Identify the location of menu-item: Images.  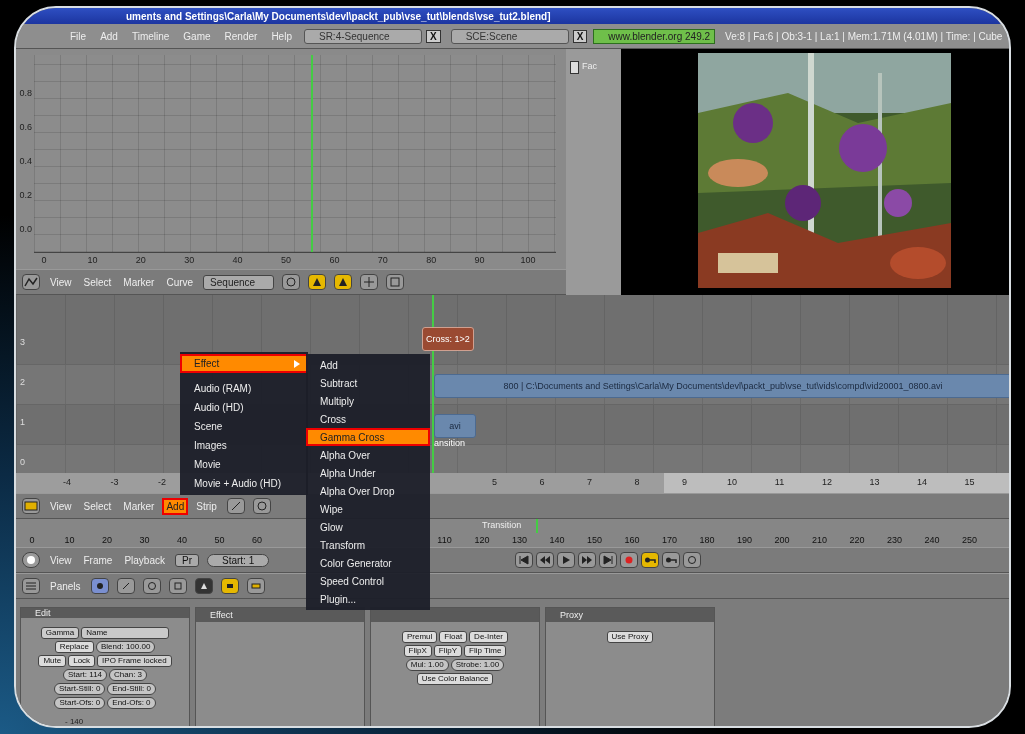
(244, 445).